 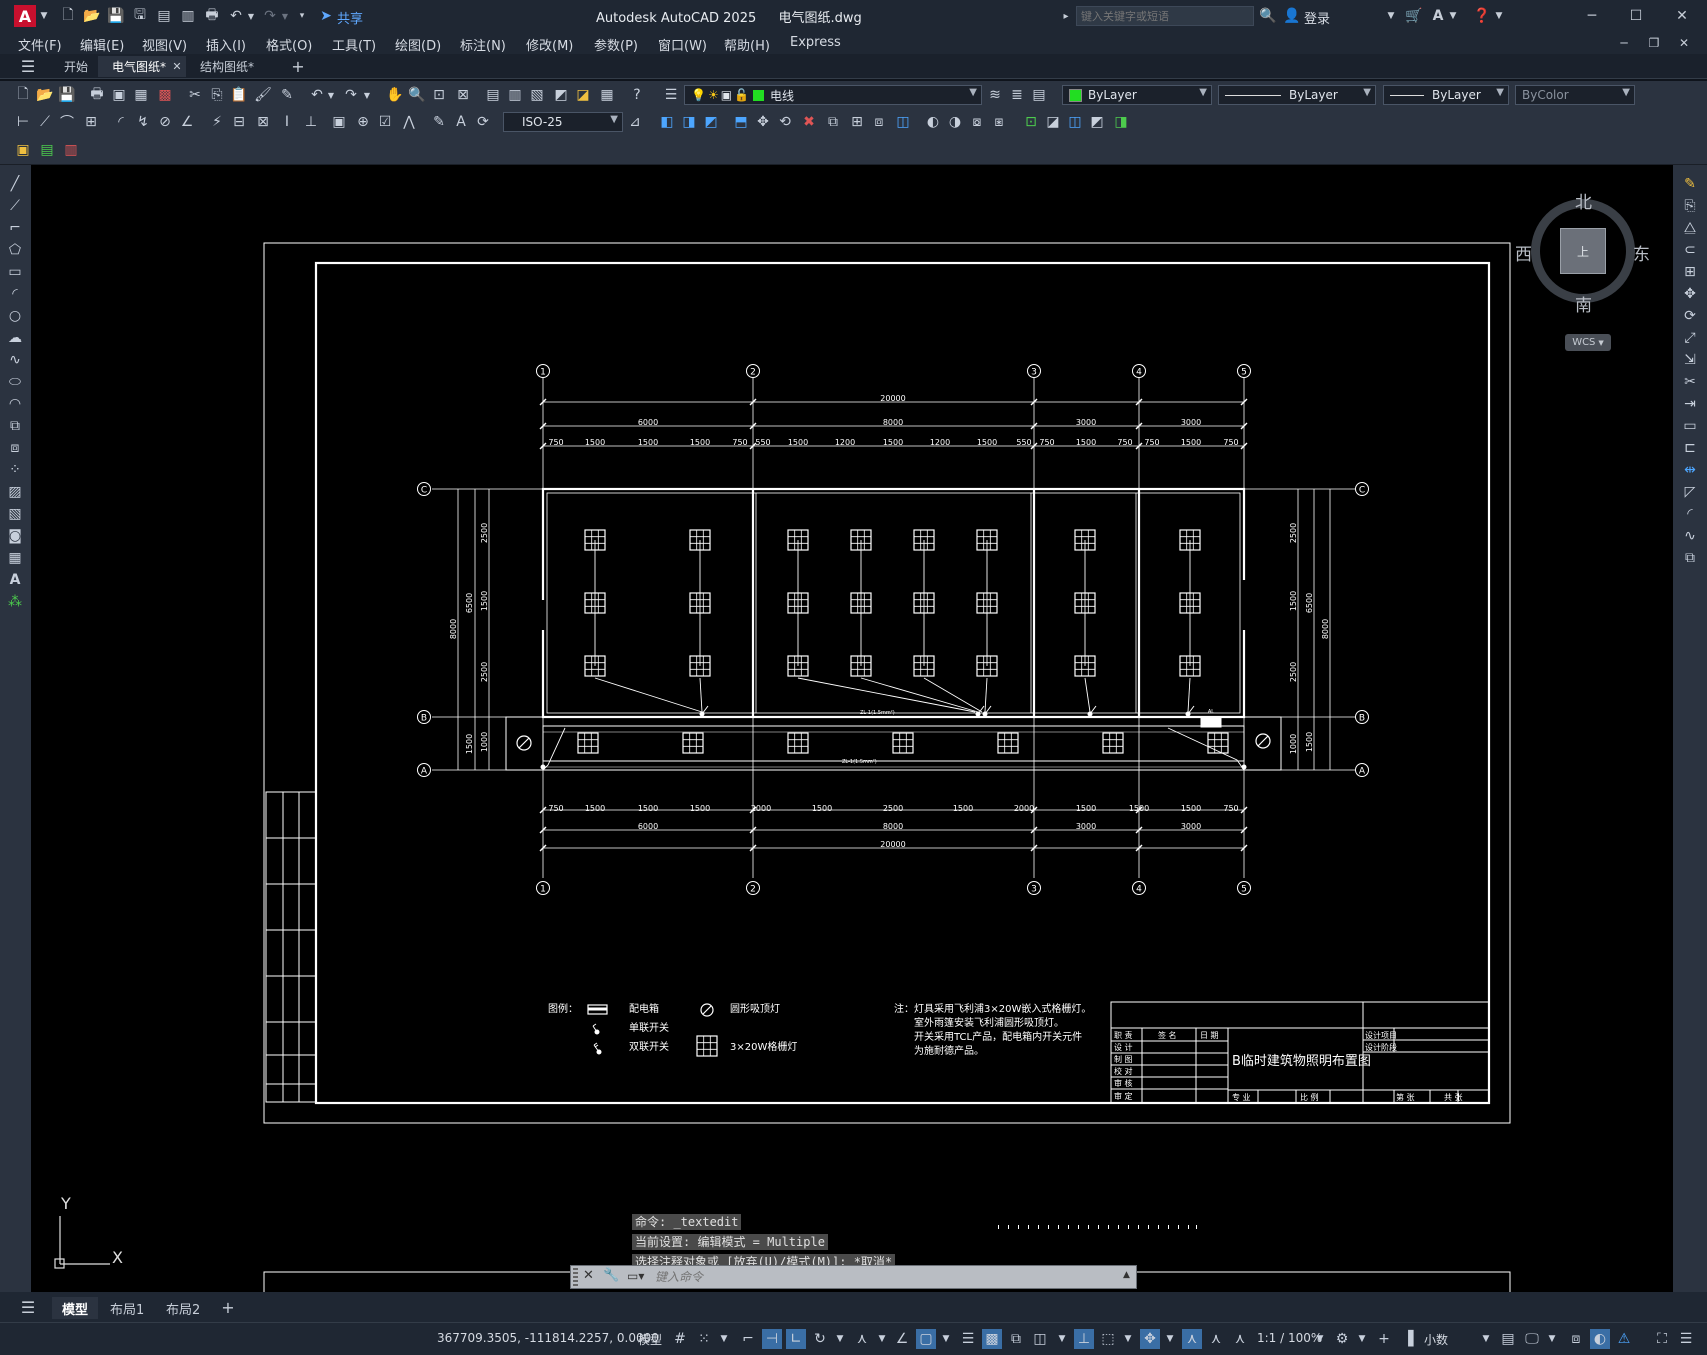 What do you see at coordinates (367, 95) in the screenshot?
I see `redo-list-icon: ▼` at bounding box center [367, 95].